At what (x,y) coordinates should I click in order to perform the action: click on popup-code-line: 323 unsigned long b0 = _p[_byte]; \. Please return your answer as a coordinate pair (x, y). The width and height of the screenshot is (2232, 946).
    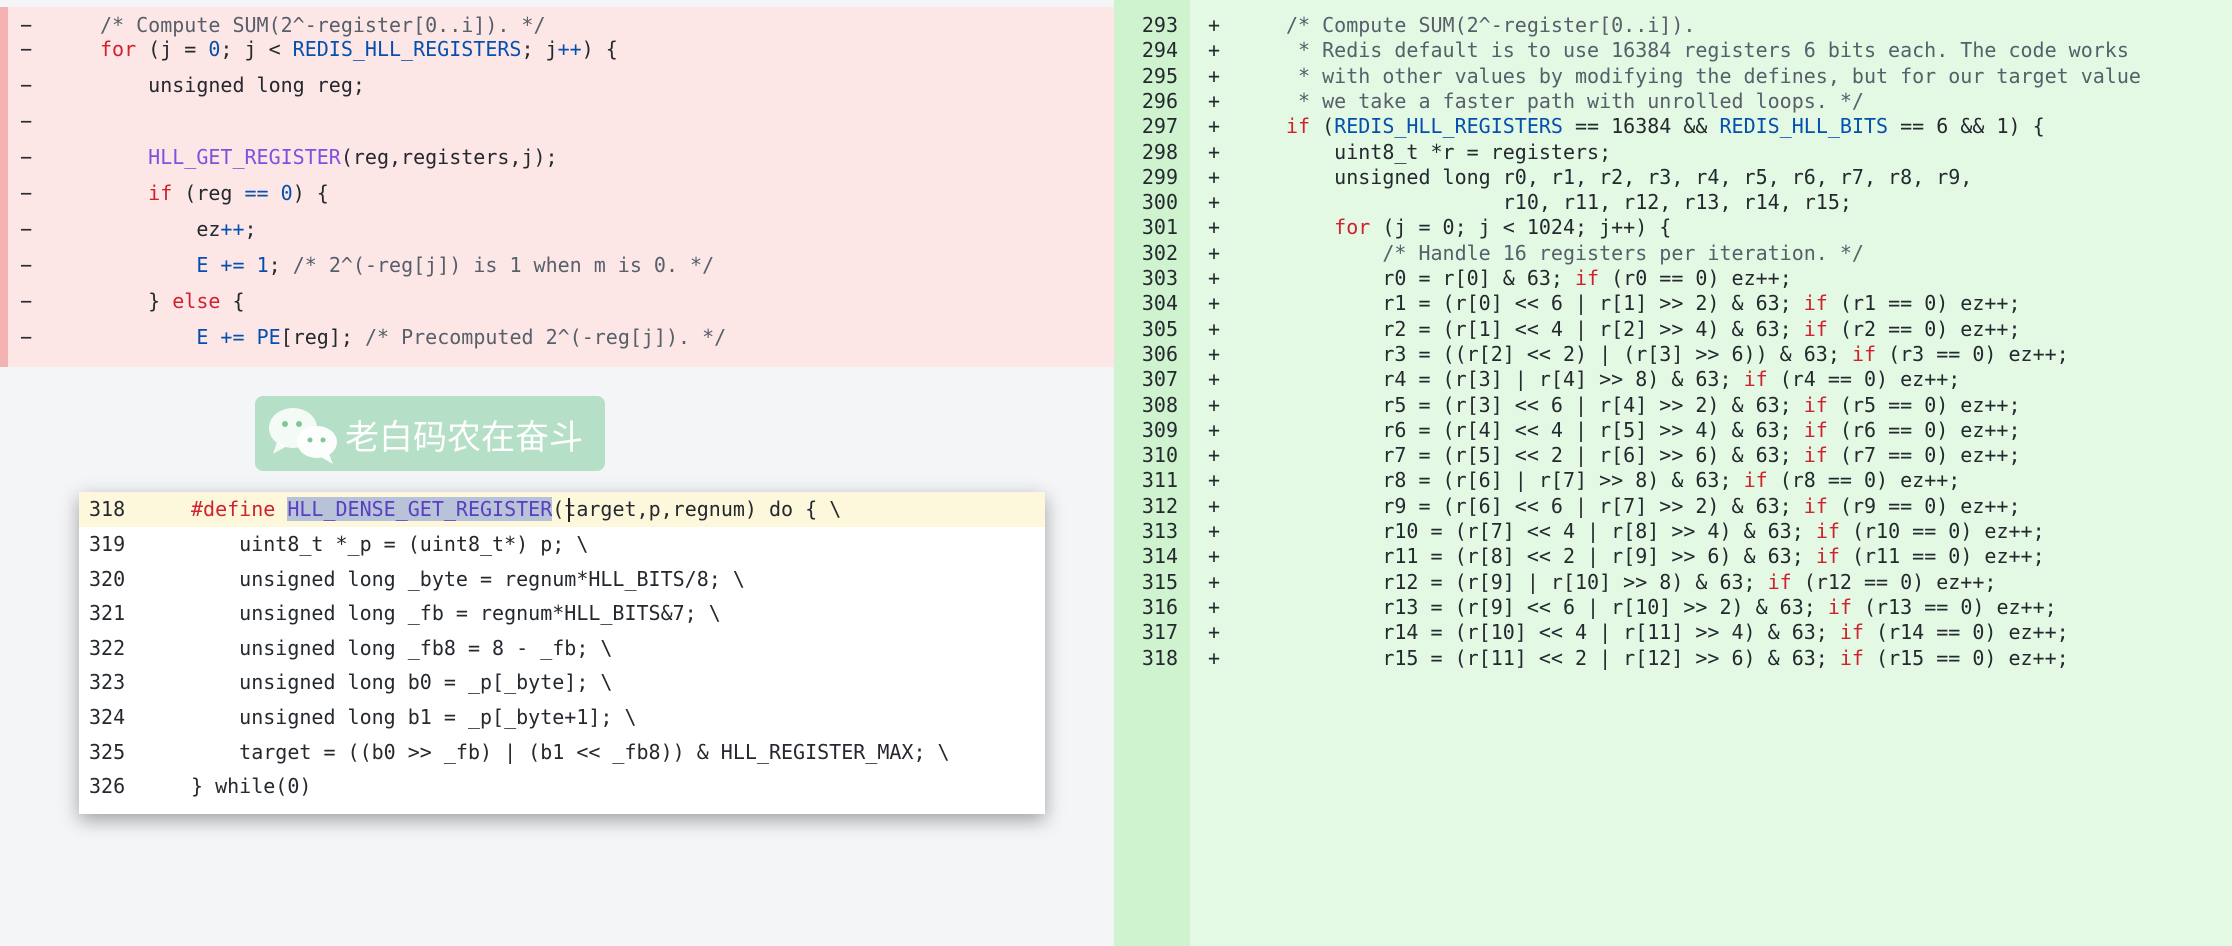
    Looking at the image, I should click on (562, 682).